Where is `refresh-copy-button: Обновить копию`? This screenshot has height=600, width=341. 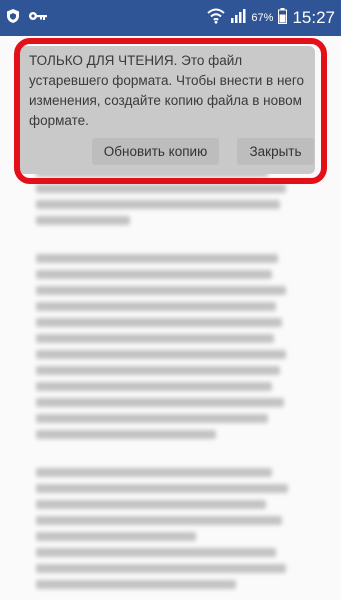
refresh-copy-button: Обновить копию is located at coordinates (155, 151).